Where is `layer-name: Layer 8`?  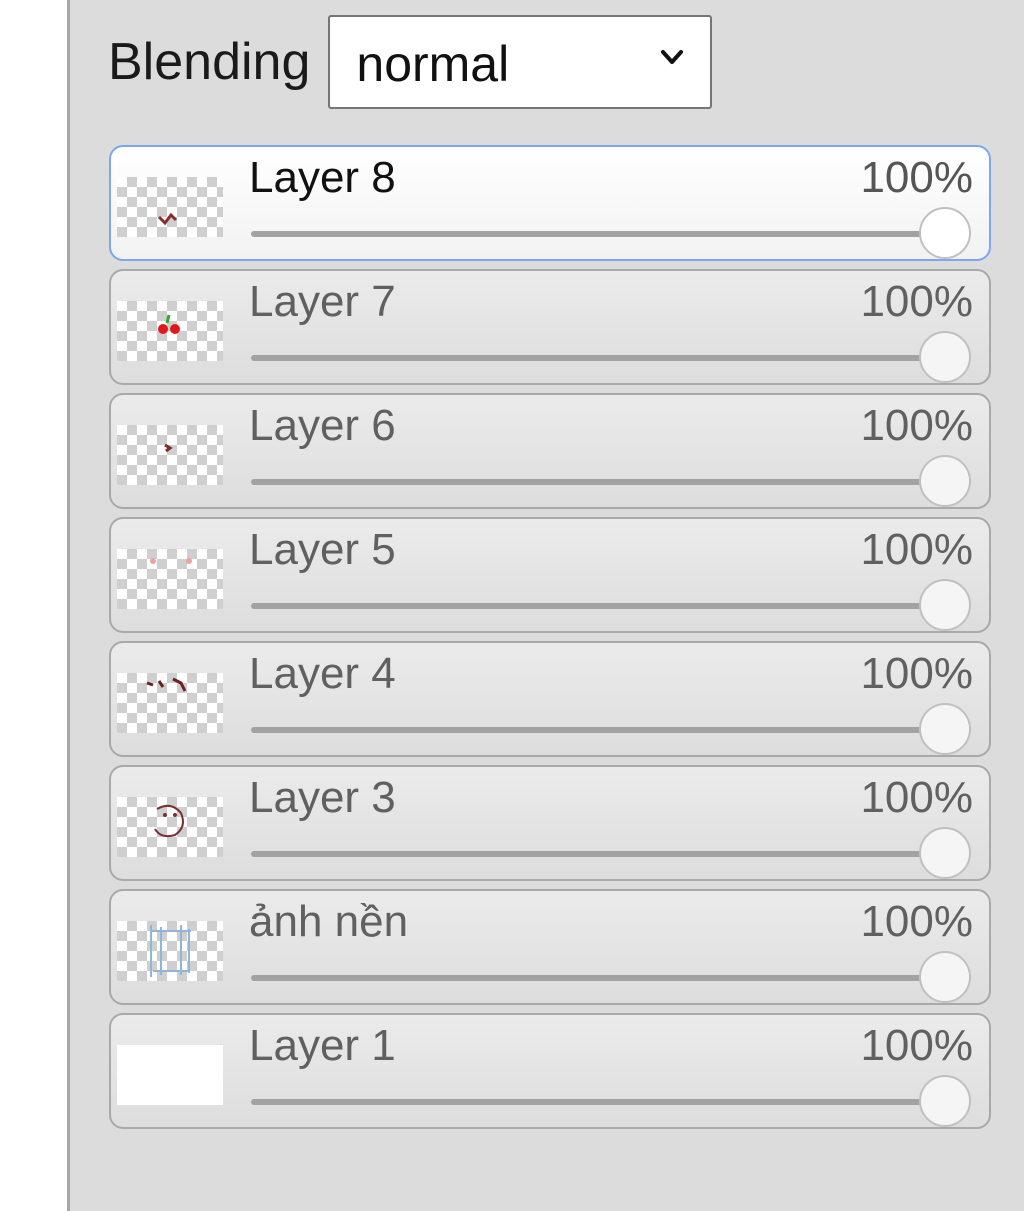
layer-name: Layer 8 is located at coordinates (322, 177).